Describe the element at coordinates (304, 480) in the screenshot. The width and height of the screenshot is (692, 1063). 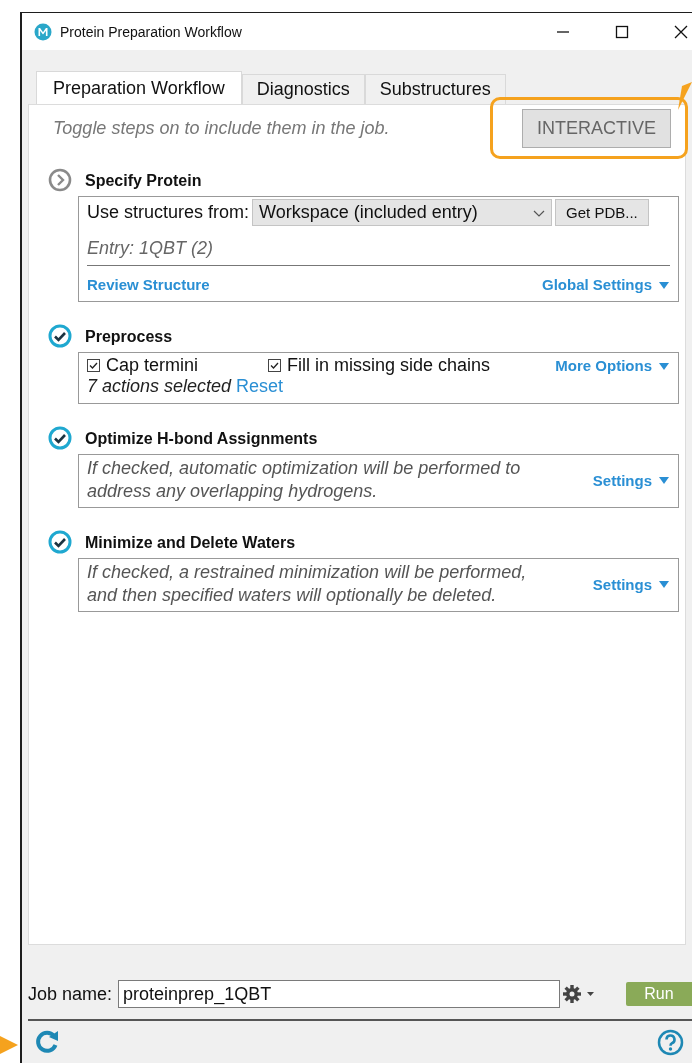
I see `step-description: If checked, automatic optimization will be performed to address any overlapping hydrogens.` at that location.